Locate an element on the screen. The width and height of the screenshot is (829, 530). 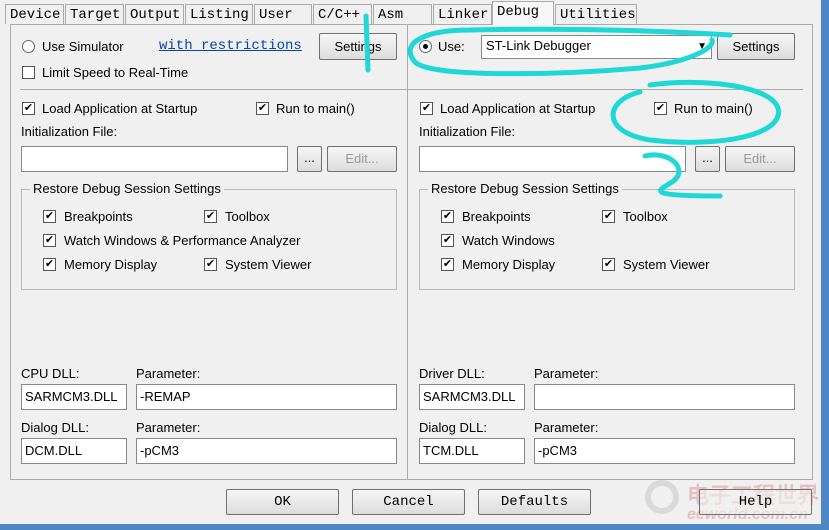
tab-debug: Debug is located at coordinates (523, 13).